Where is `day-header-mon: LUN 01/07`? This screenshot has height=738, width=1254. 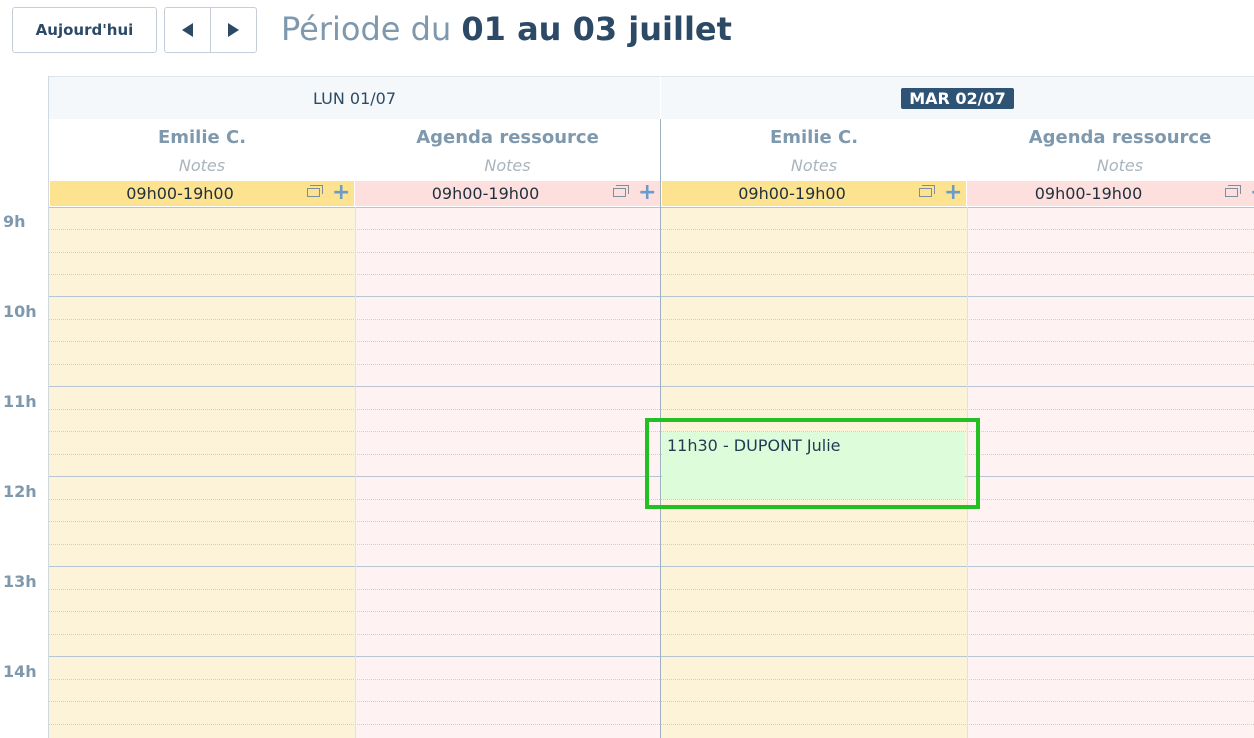
day-header-mon: LUN 01/07 is located at coordinates (354, 97).